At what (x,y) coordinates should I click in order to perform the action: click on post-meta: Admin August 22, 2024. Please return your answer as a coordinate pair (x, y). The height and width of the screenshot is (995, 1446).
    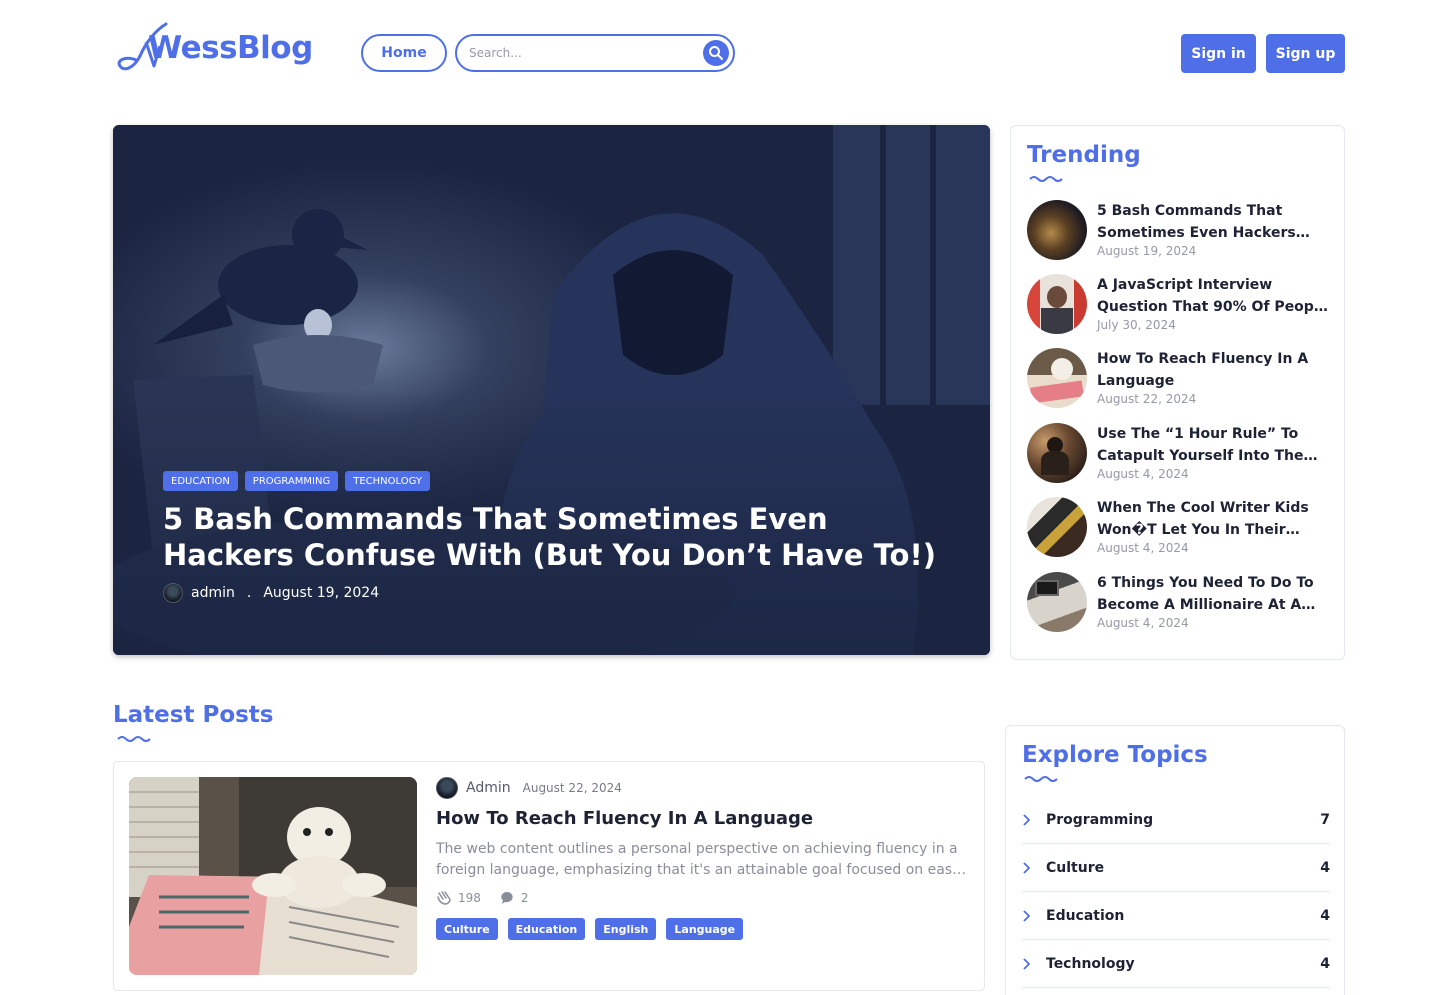
    Looking at the image, I should click on (529, 788).